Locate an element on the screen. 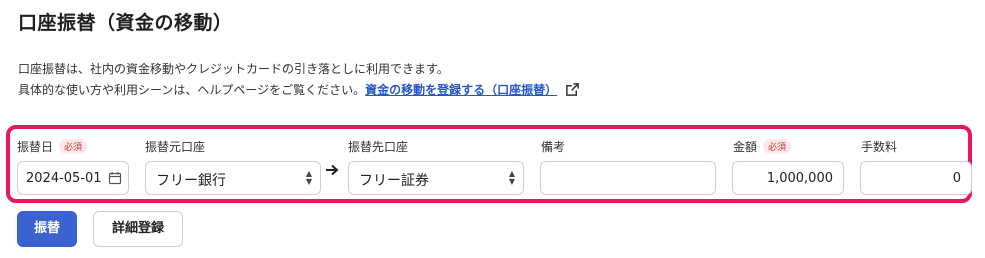 Image resolution: width=985 pixels, height=258 pixels. fee-label: 手数料 is located at coordinates (879, 147).